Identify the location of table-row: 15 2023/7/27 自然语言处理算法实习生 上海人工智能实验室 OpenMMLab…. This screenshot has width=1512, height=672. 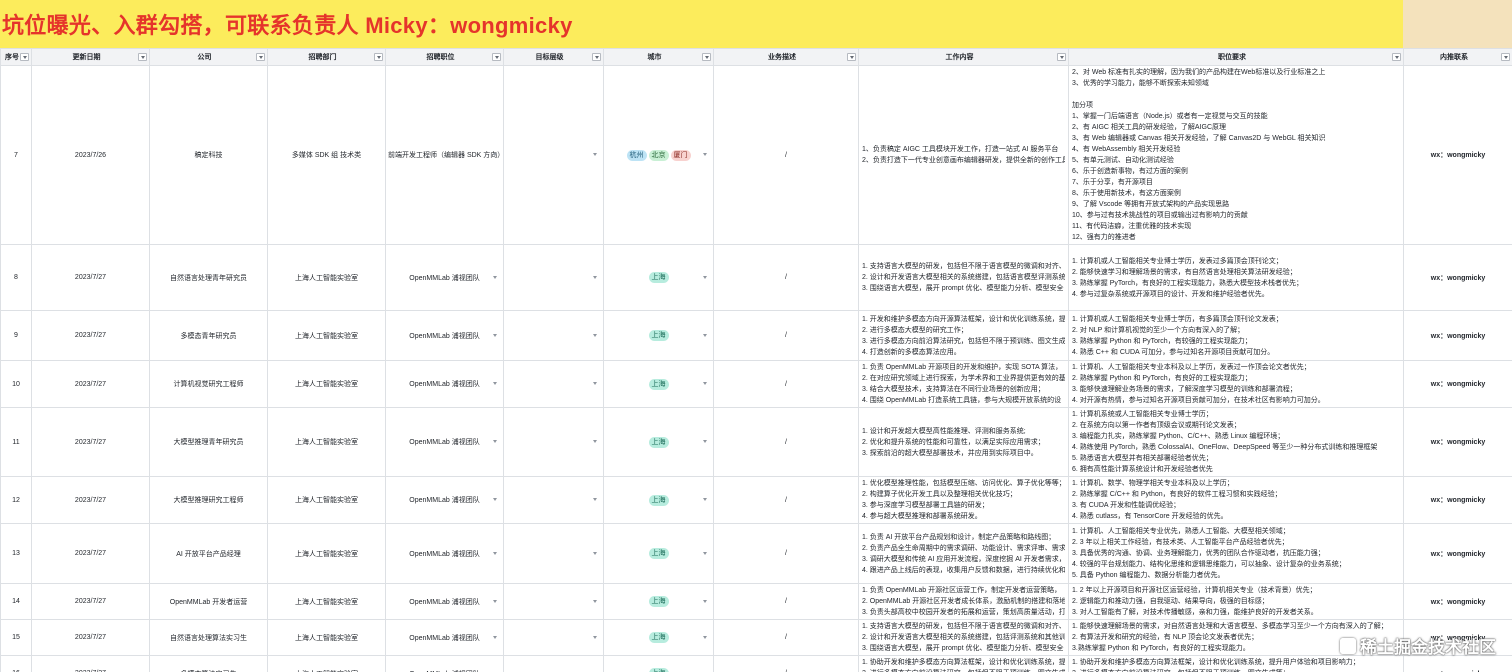
(756, 637).